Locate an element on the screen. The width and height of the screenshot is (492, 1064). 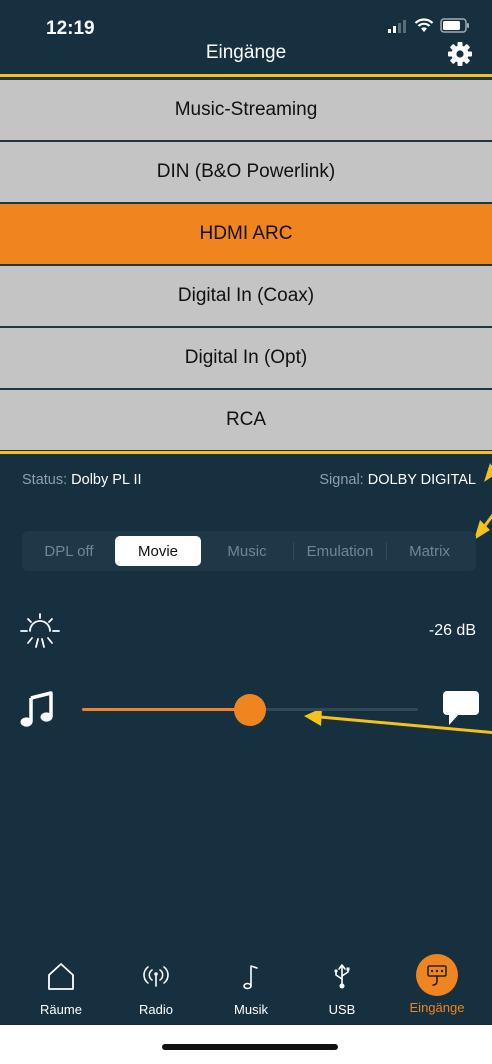
status-icons is located at coordinates (429, 25).